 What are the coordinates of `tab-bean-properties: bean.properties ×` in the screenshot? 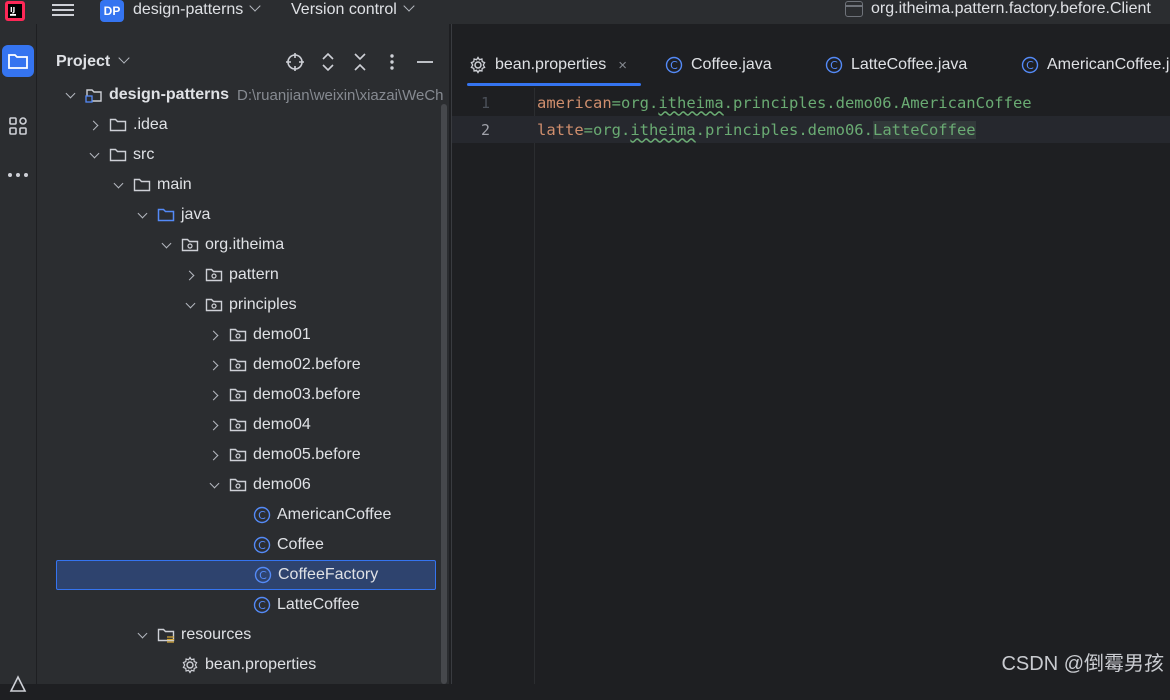 It's located at (554, 68).